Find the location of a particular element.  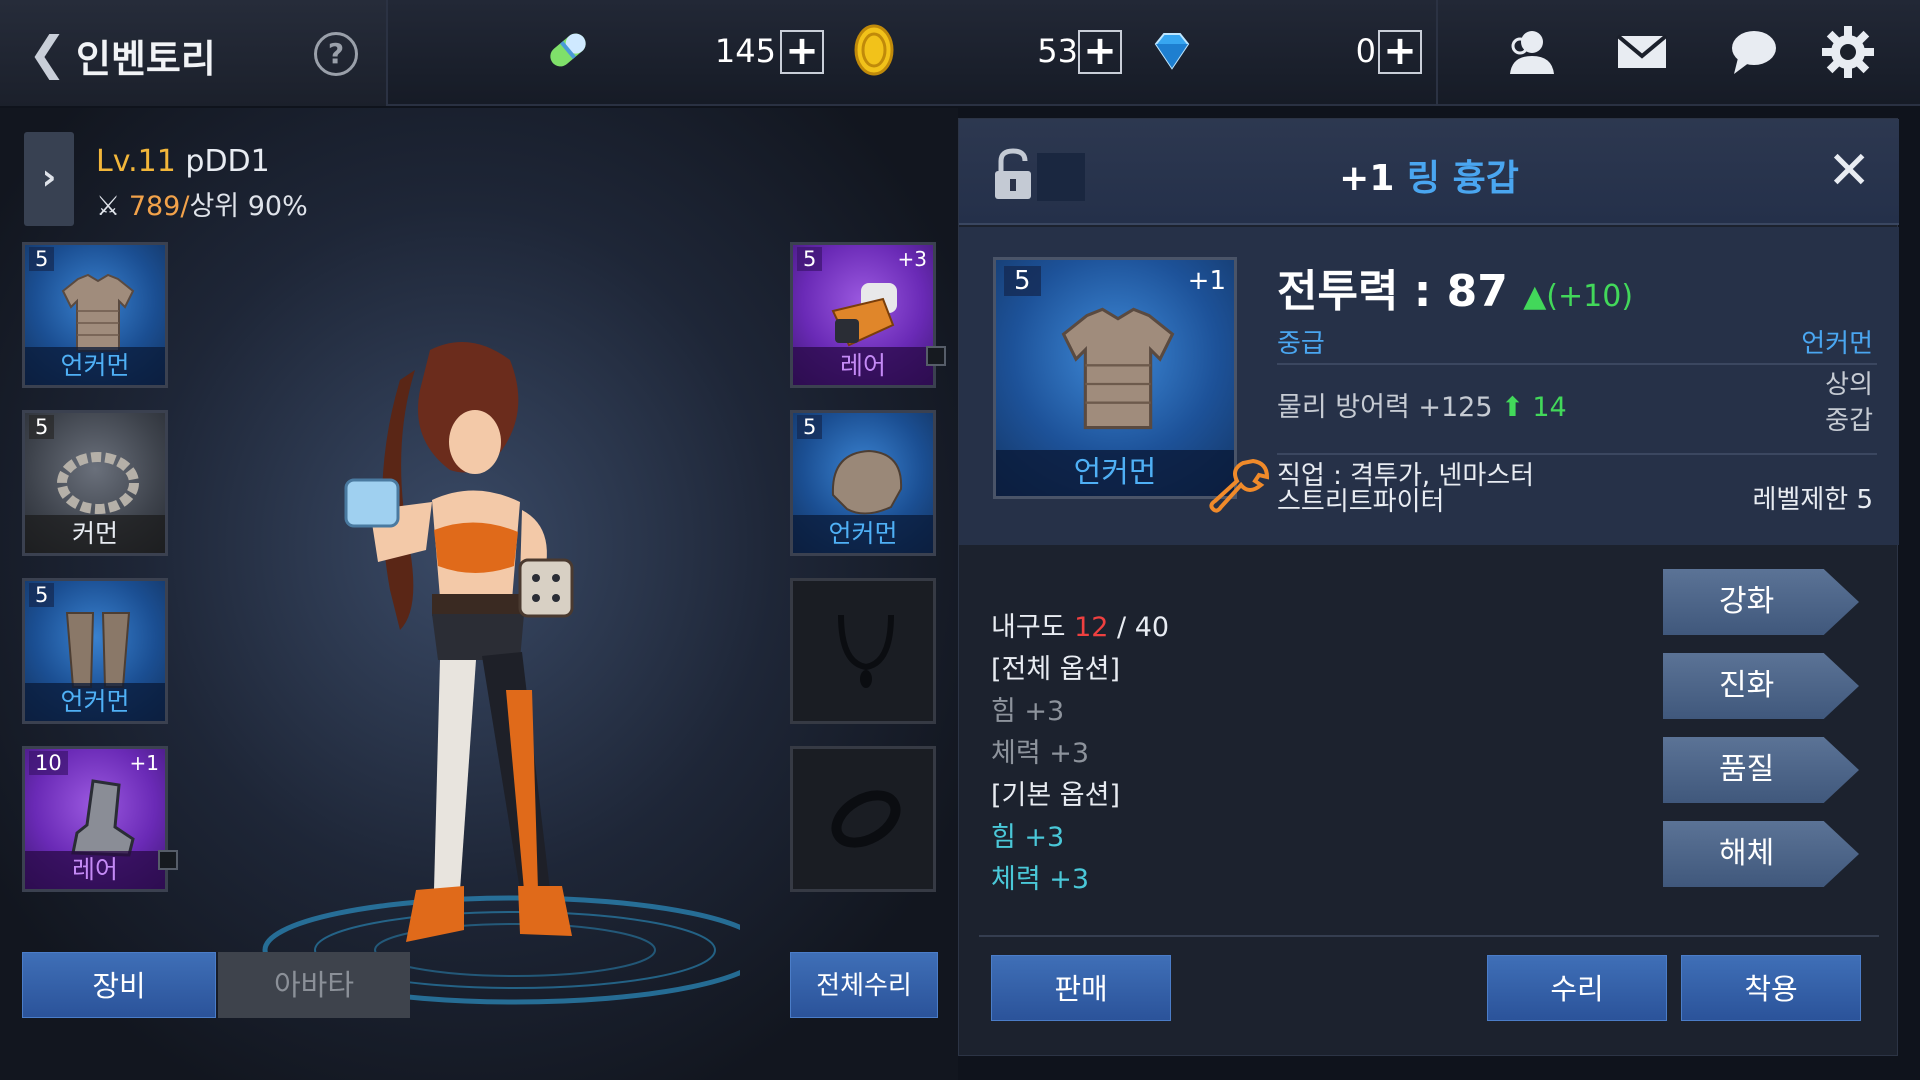

slot-grade: 커먼 is located at coordinates (95, 534).